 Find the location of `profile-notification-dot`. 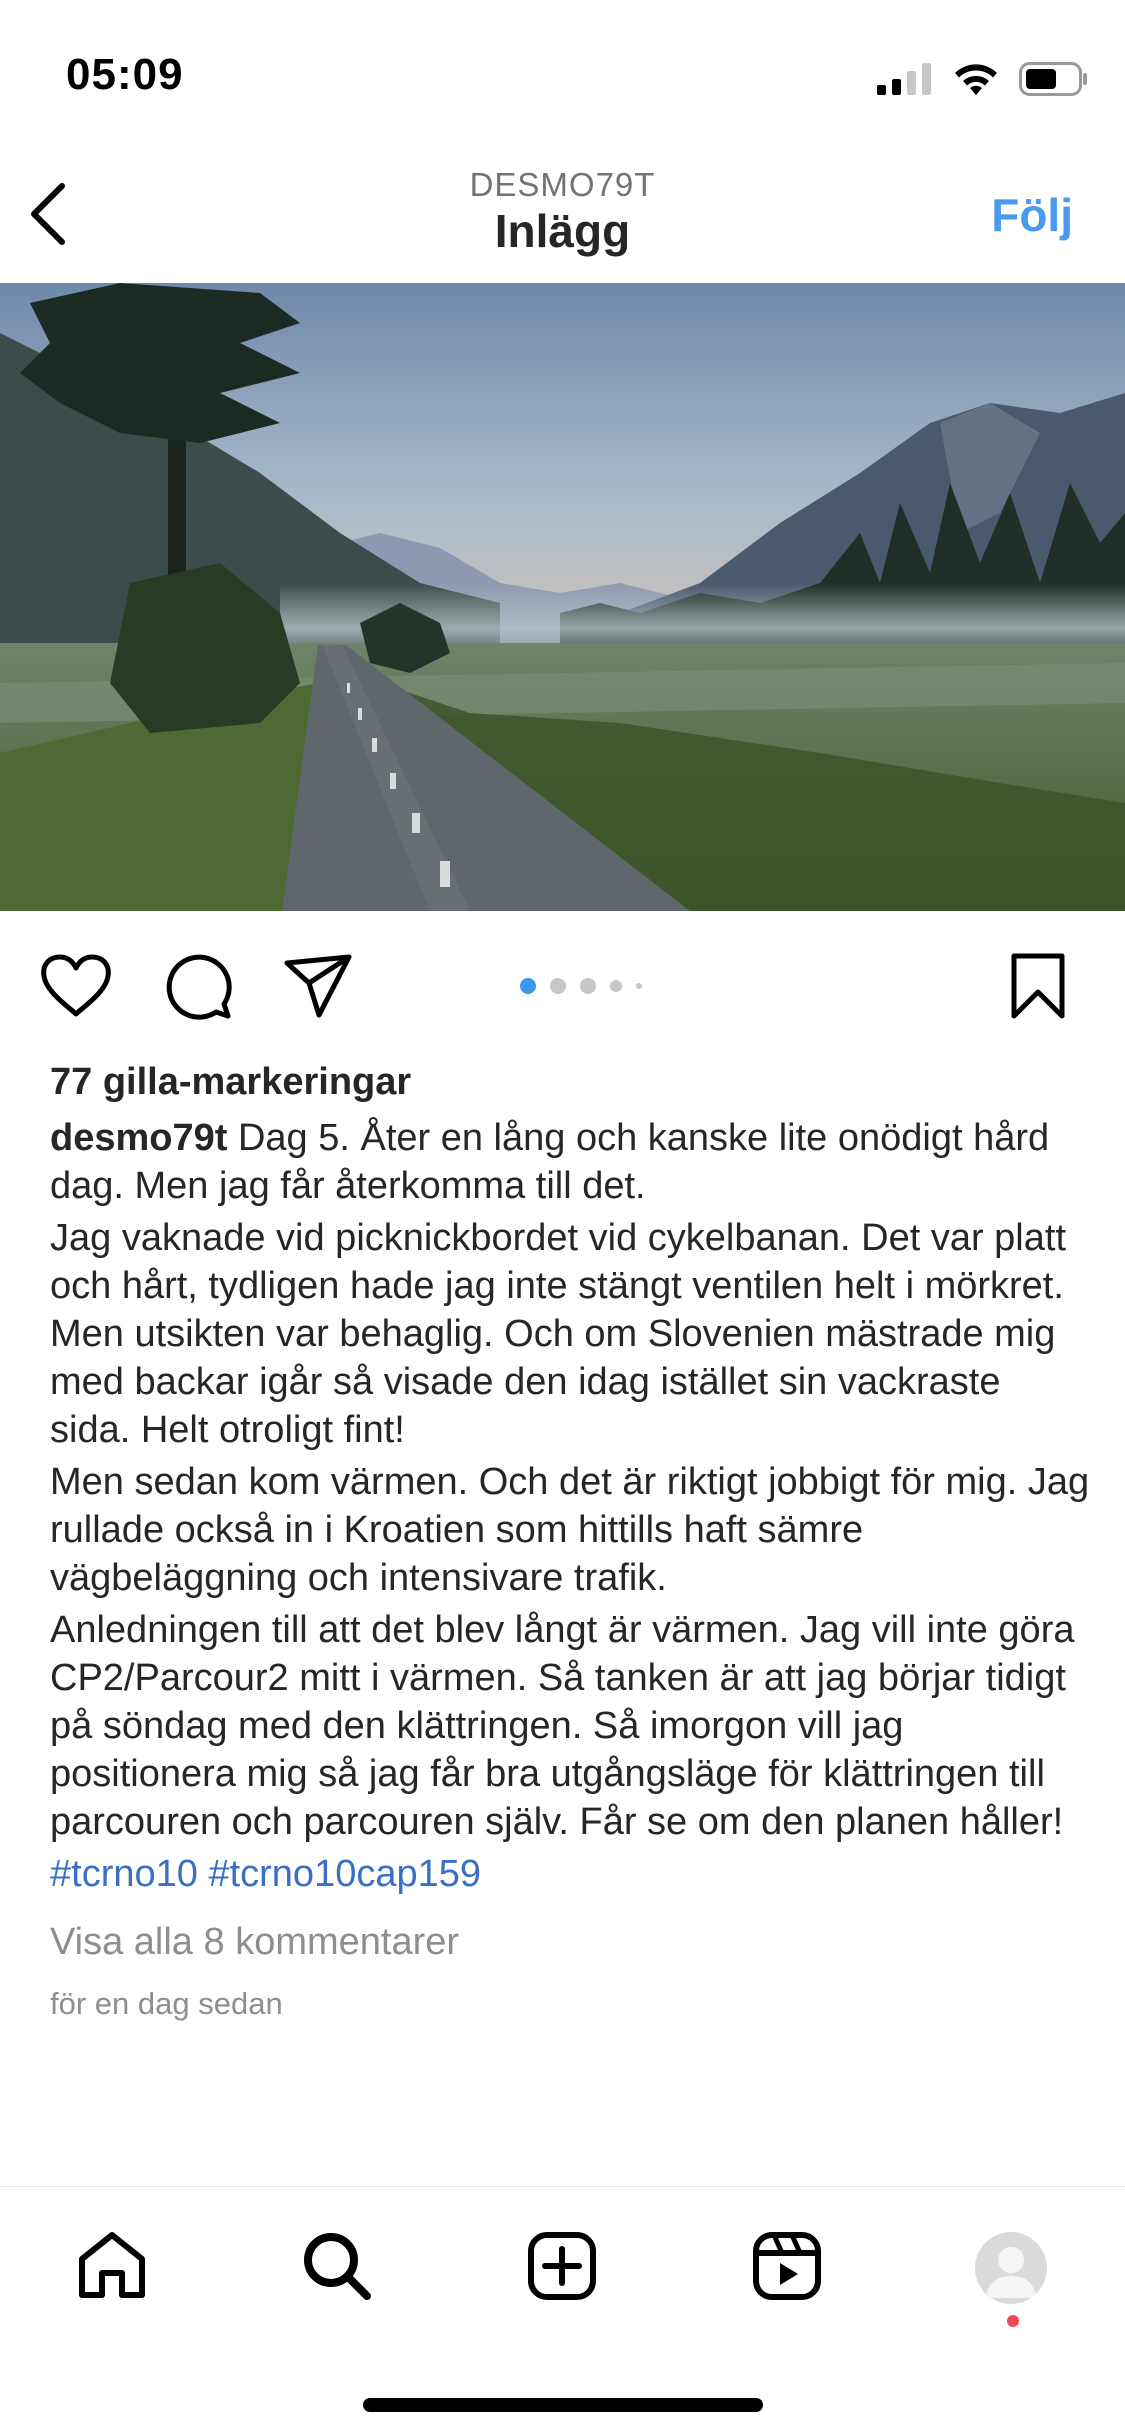

profile-notification-dot is located at coordinates (1013, 2321).